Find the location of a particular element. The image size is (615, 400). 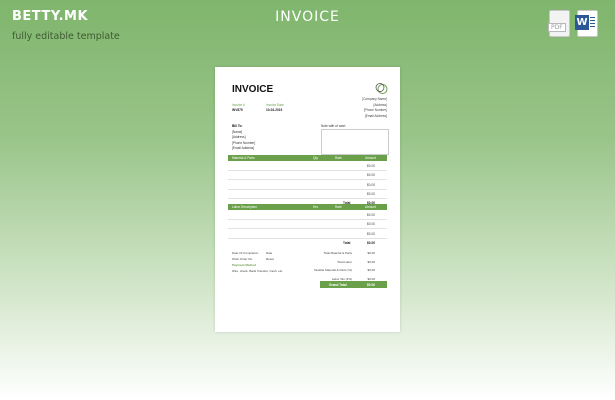

labor-col-hrs: Hrs is located at coordinates (315, 207).